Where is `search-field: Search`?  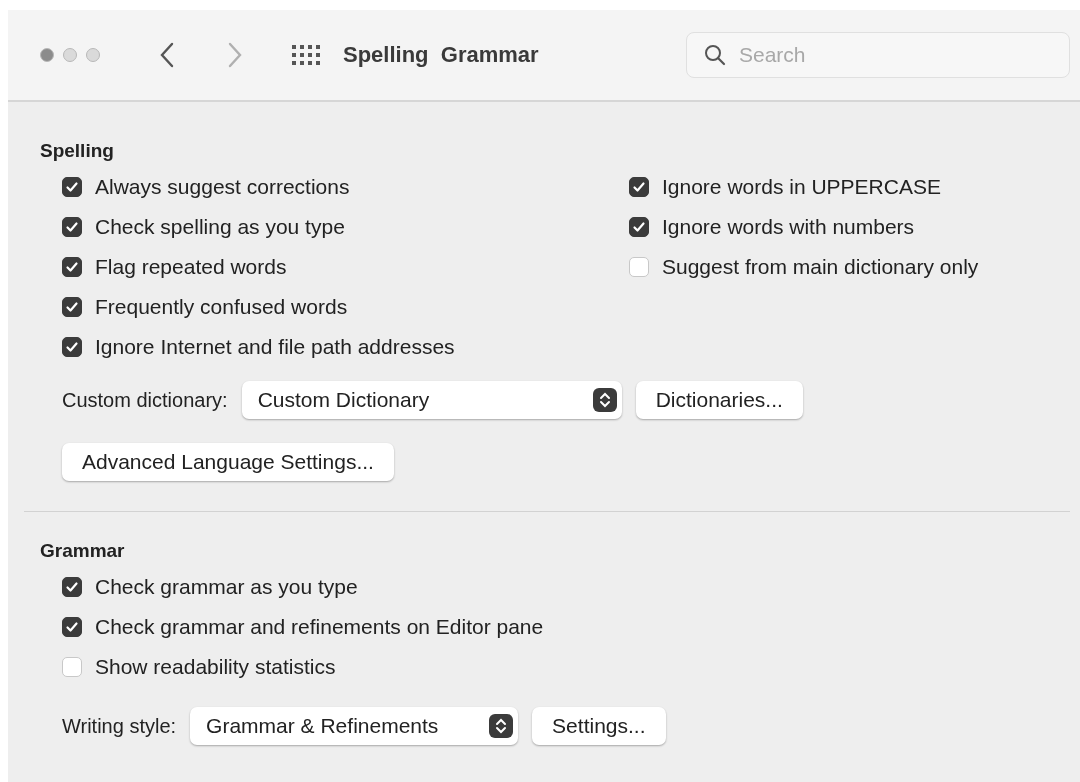 search-field: Search is located at coordinates (878, 55).